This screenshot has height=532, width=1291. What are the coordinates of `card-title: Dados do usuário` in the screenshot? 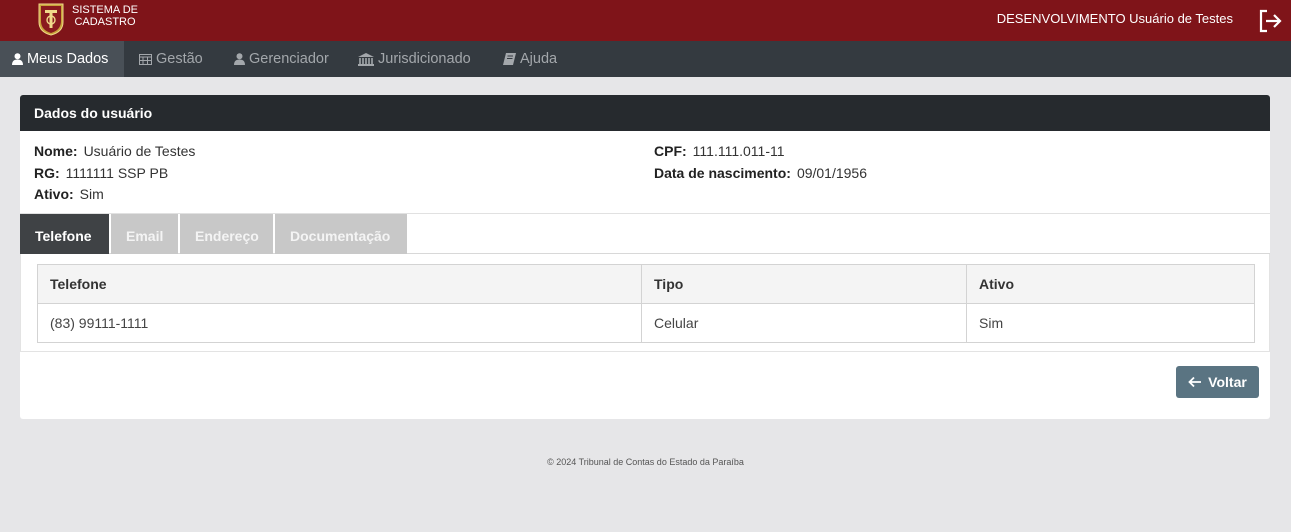 It's located at (645, 113).